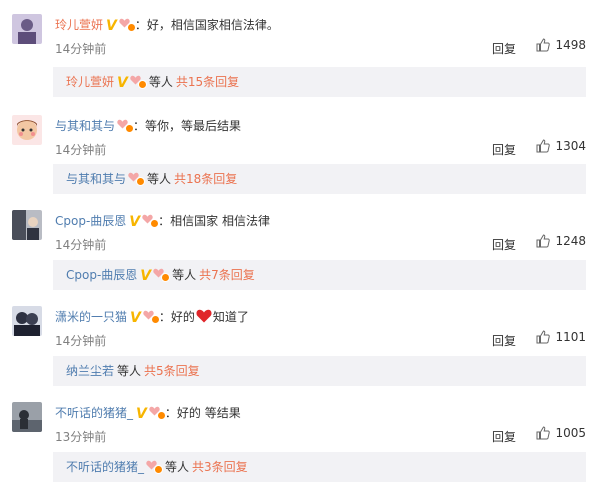 This screenshot has width=600, height=488. I want to click on reply-total-link: 共5条回复, so click(172, 371).